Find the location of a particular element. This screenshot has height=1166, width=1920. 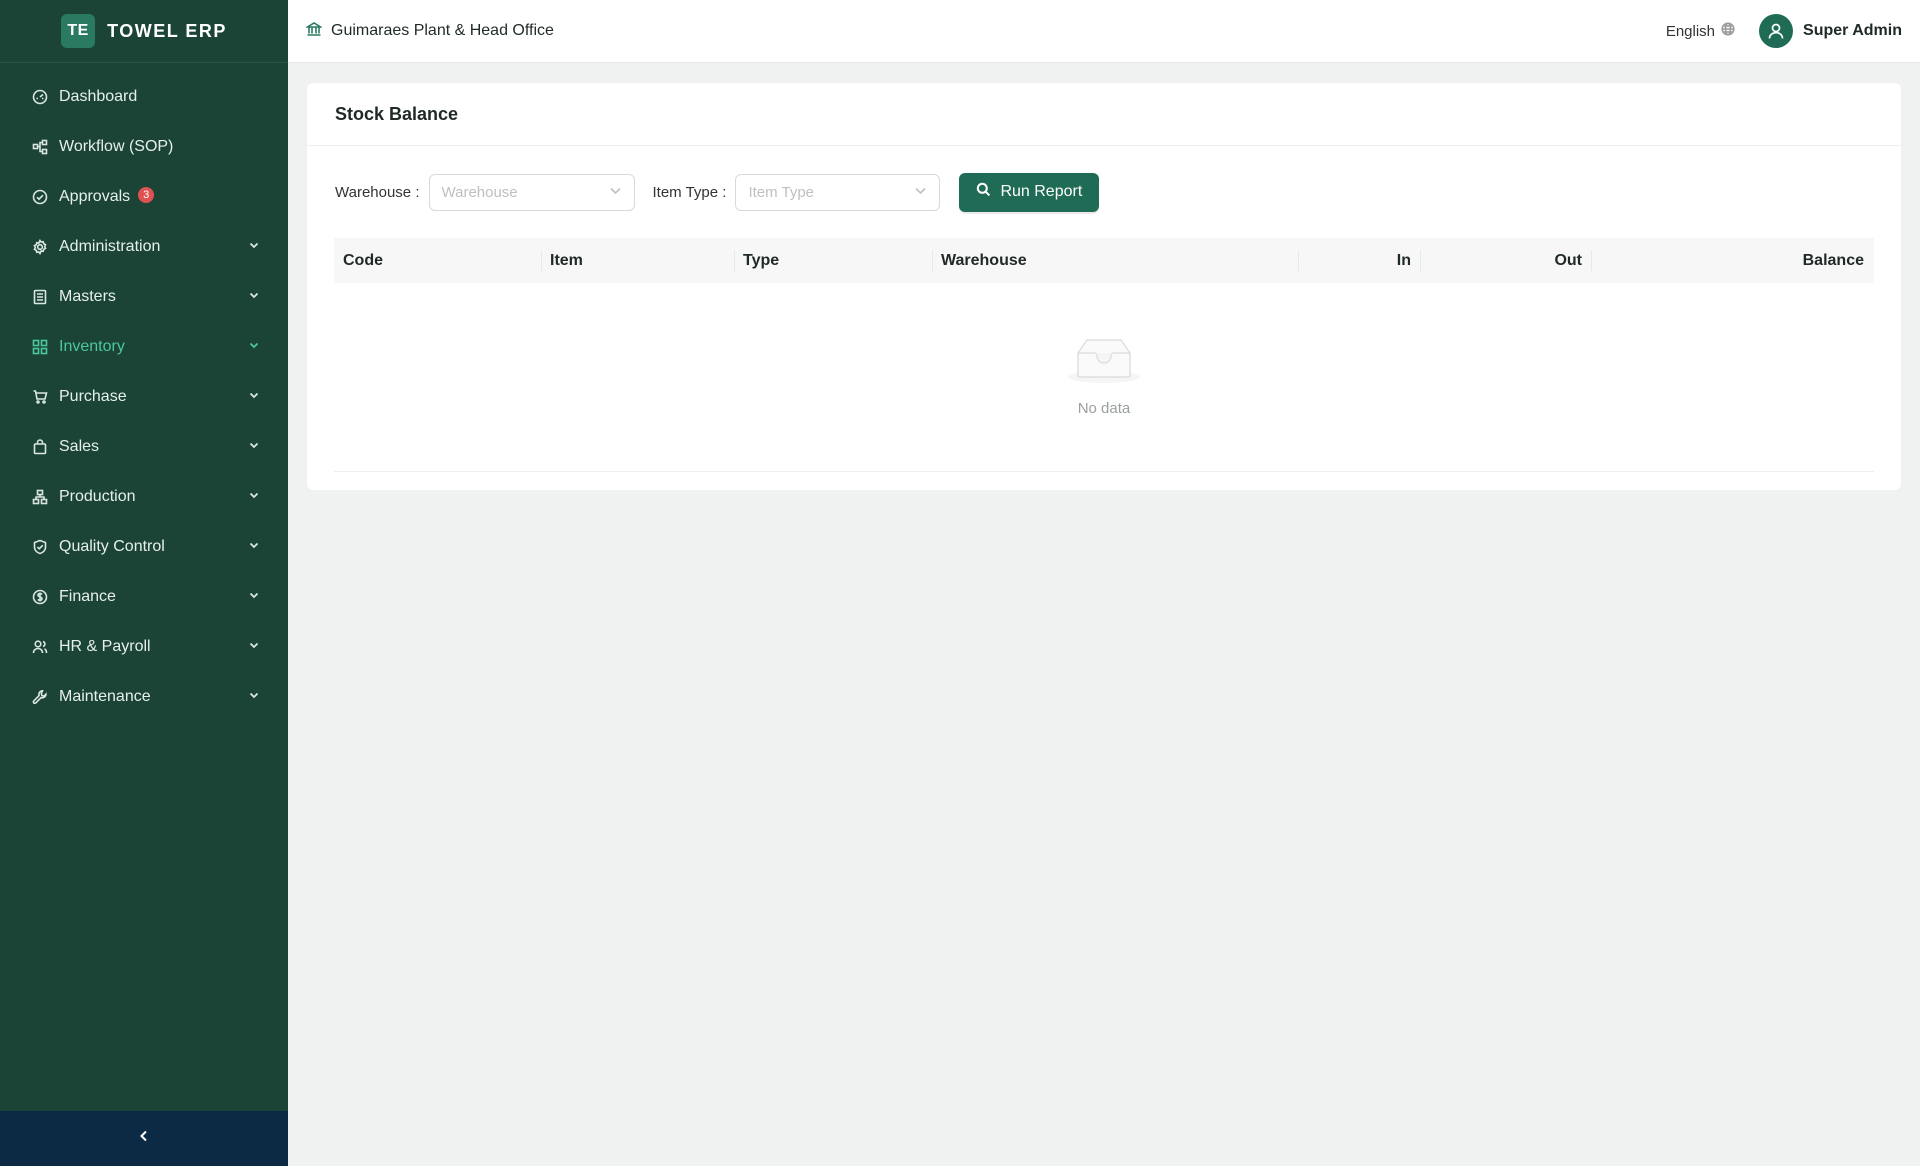

search-icon is located at coordinates (983, 192).